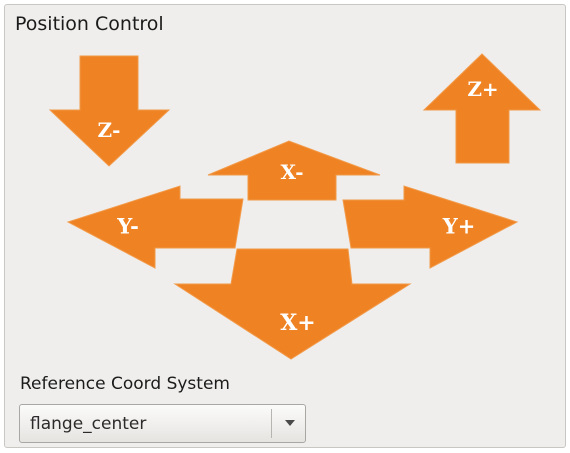 This screenshot has height=453, width=570. What do you see at coordinates (298, 323) in the screenshot?
I see `x-plus-label: X+` at bounding box center [298, 323].